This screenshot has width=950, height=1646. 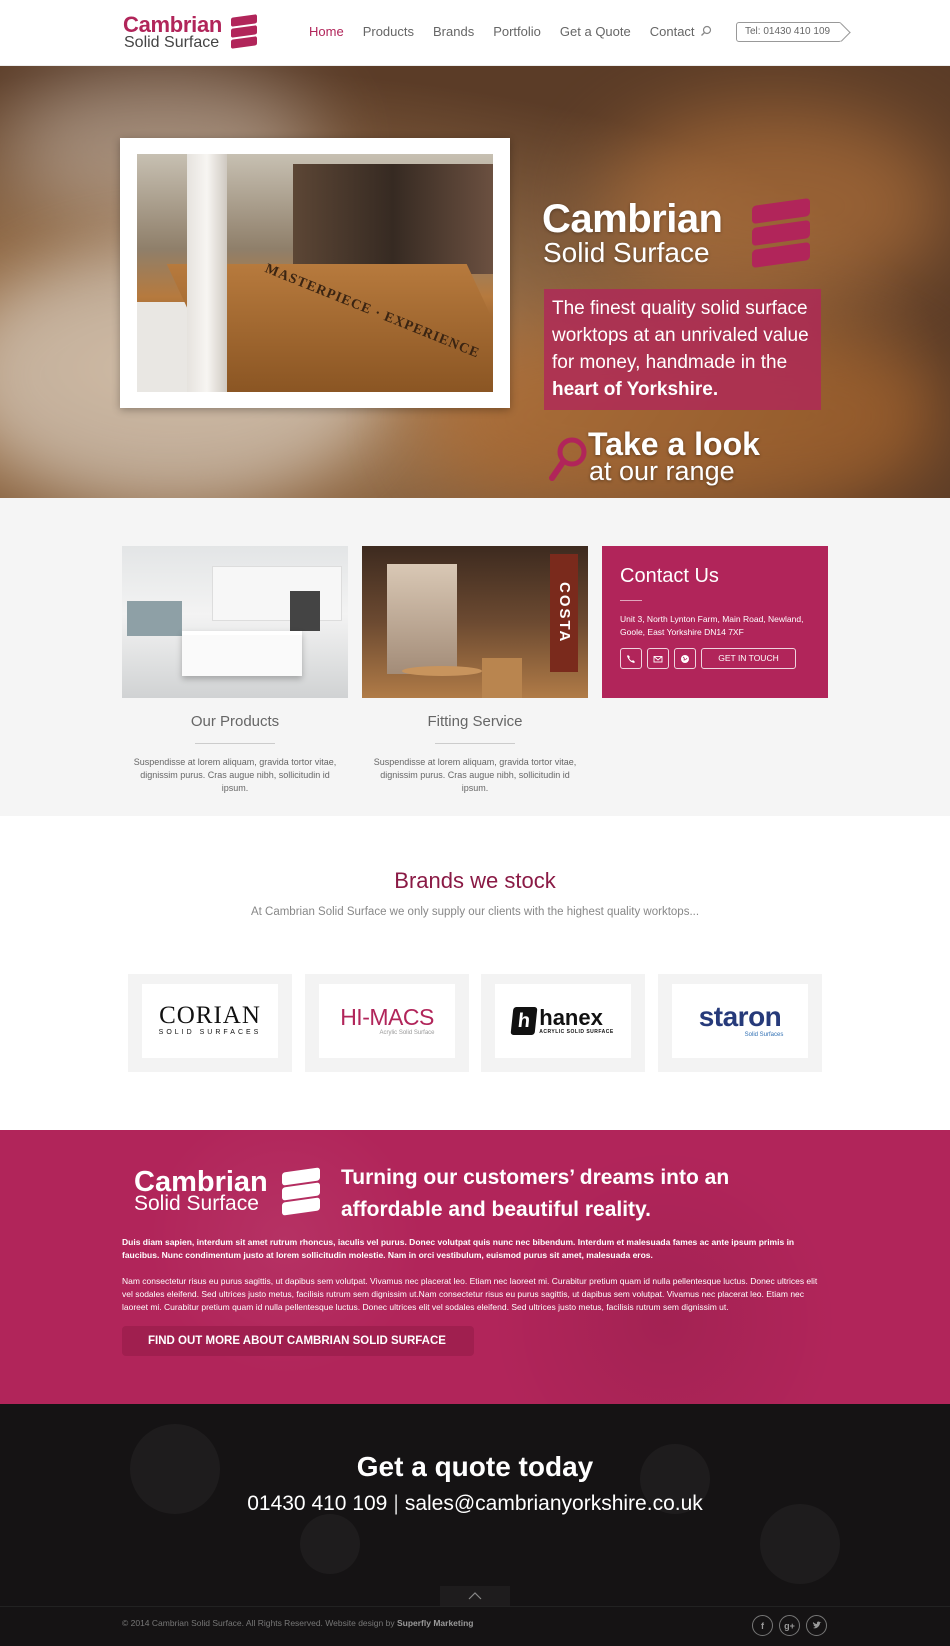 I want to click on about-logo-line2: Solid Surface, so click(x=196, y=1203).